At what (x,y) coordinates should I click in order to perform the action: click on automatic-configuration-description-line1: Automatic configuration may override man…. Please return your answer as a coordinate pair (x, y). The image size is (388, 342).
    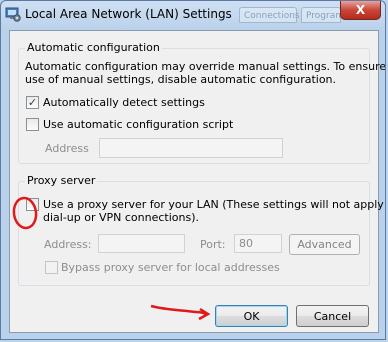
    Looking at the image, I should click on (205, 66).